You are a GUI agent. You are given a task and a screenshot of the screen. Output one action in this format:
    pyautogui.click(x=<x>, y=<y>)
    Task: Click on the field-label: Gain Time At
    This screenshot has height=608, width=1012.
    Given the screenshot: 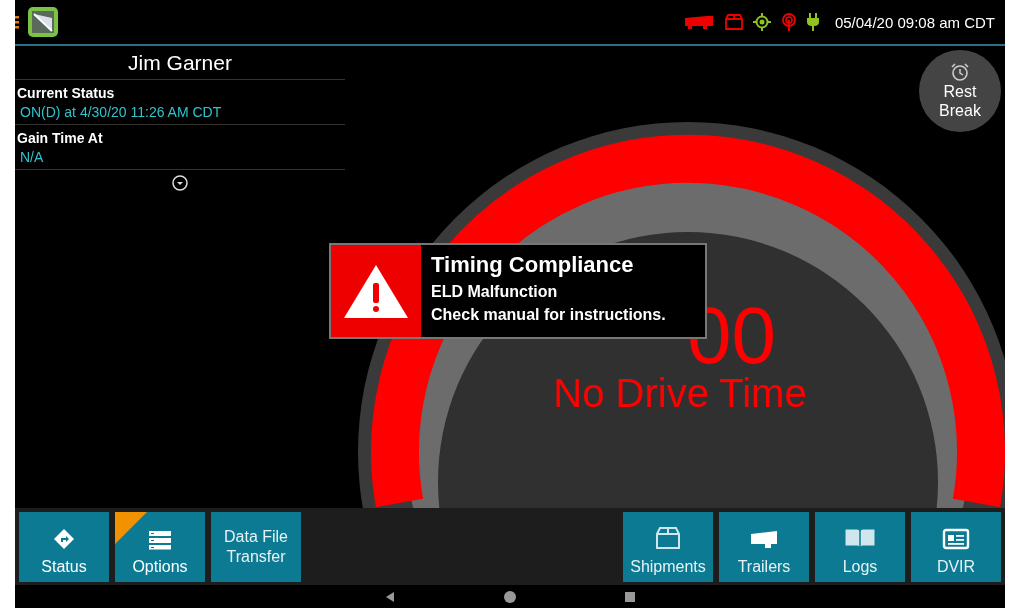 What is the action you would take?
    pyautogui.click(x=60, y=138)
    